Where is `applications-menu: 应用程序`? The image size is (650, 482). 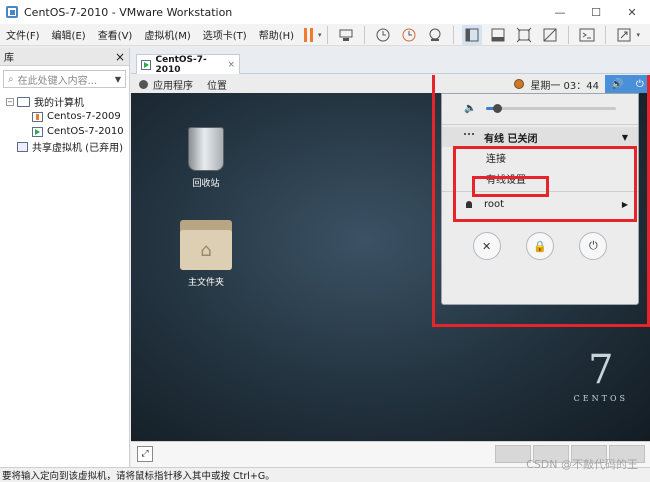
applications-menu: 应用程序 is located at coordinates (166, 84).